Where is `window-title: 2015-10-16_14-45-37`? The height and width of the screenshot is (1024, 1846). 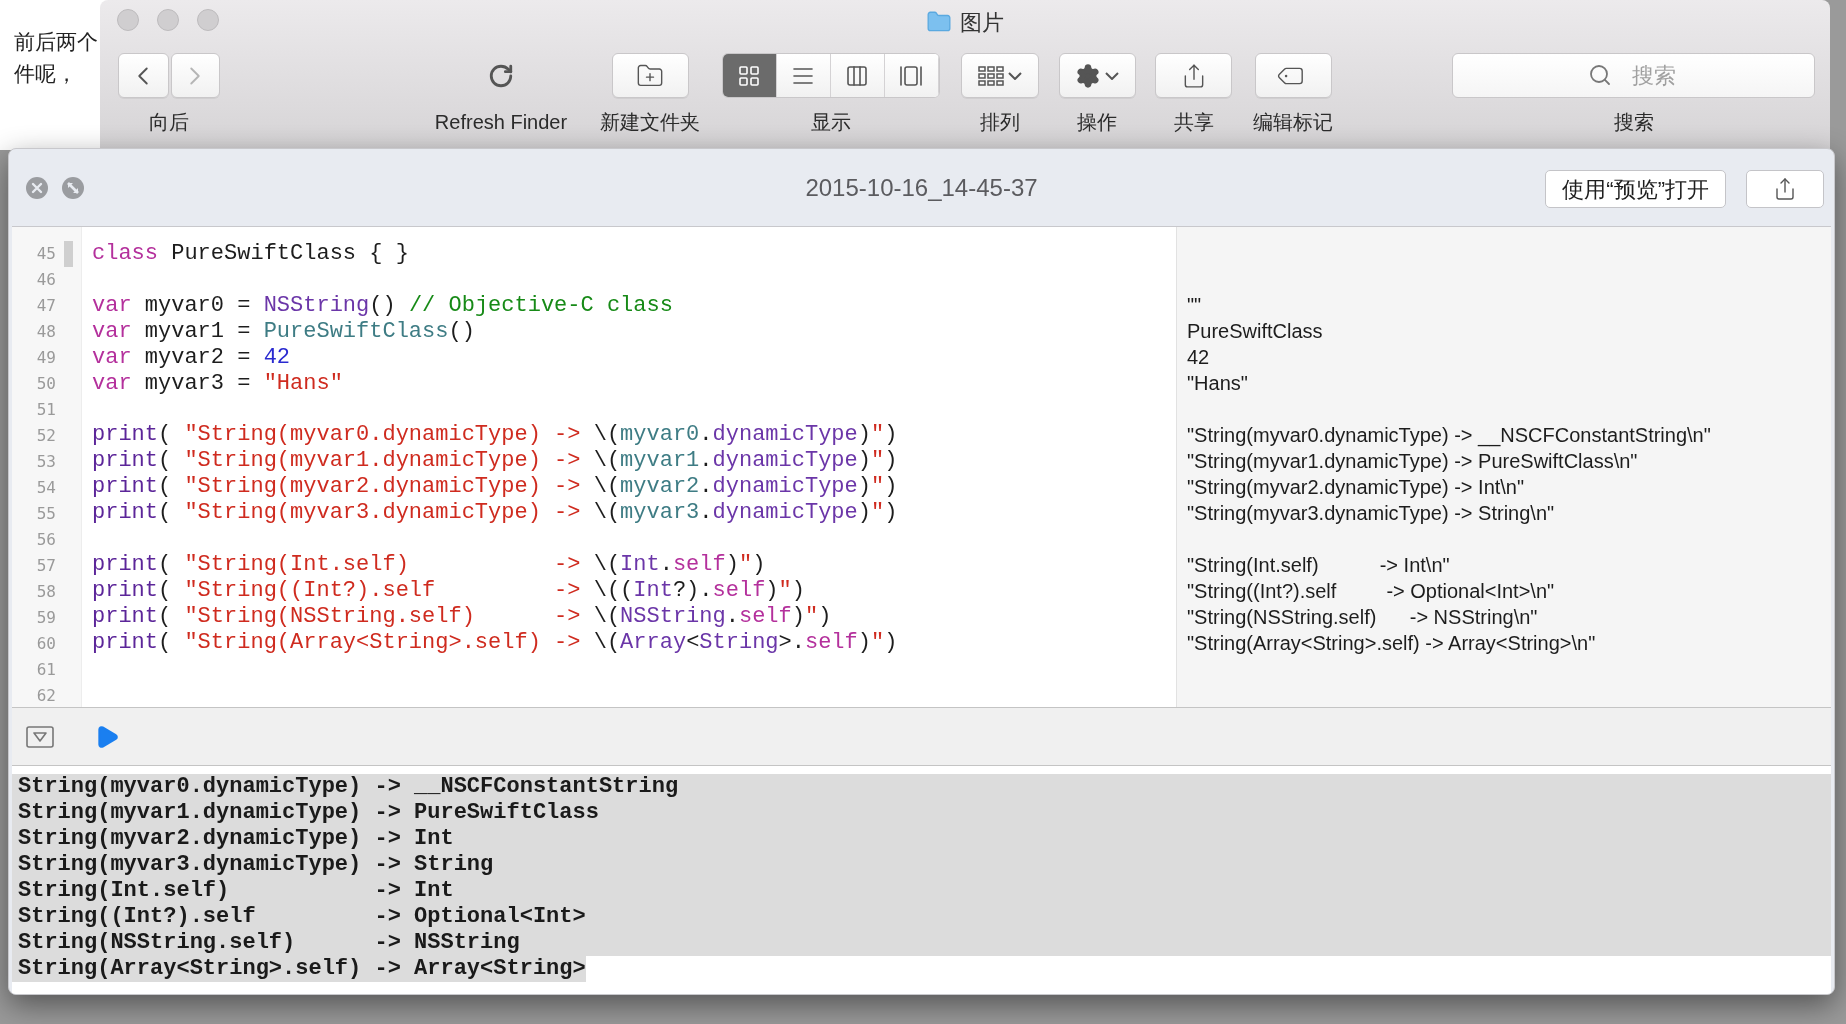 window-title: 2015-10-16_14-45-37 is located at coordinates (921, 187).